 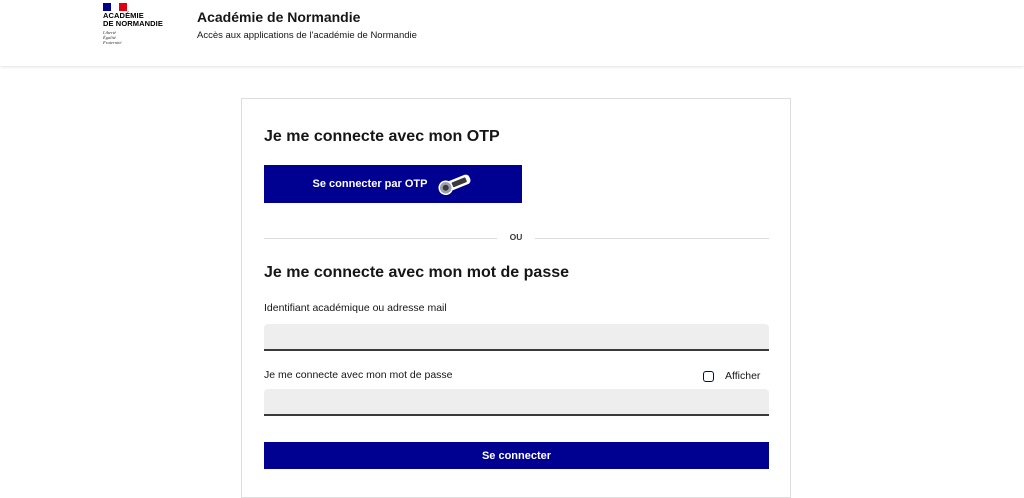 I want to click on separator-line-right, so click(x=652, y=238).